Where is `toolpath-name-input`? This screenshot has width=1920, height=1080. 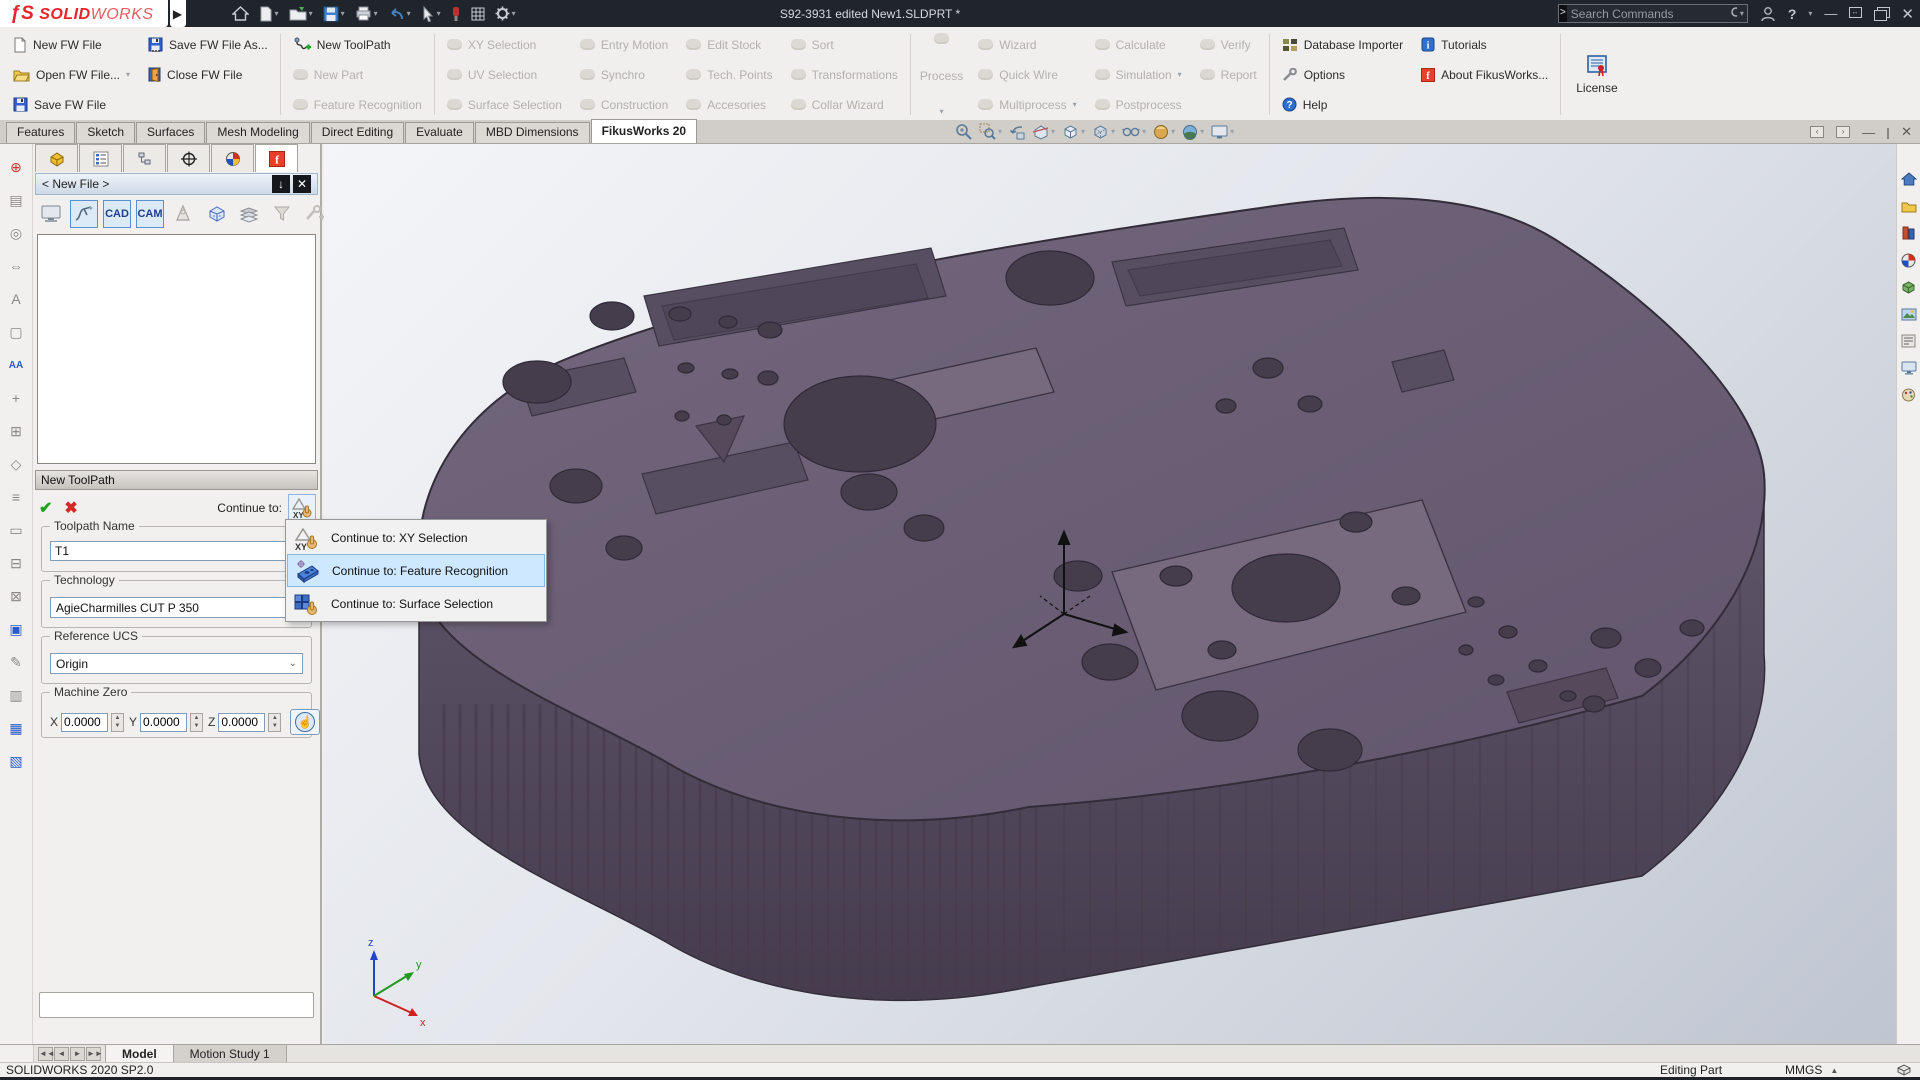
toolpath-name-input is located at coordinates (176, 551).